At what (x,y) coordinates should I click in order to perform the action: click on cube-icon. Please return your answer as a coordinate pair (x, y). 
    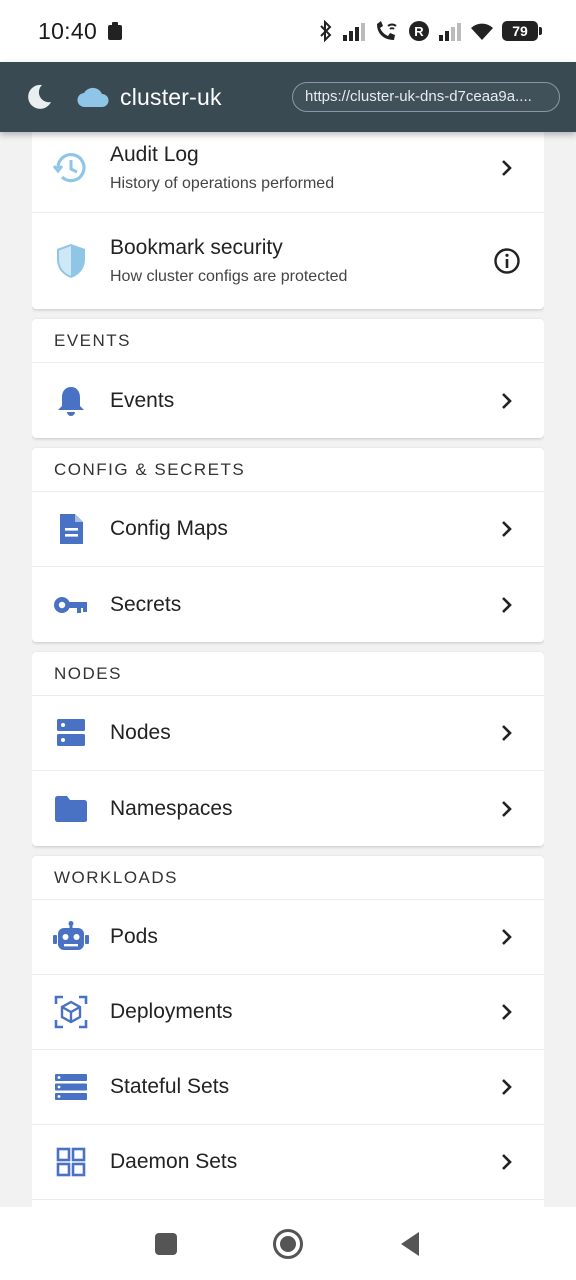
    Looking at the image, I should click on (71, 1012).